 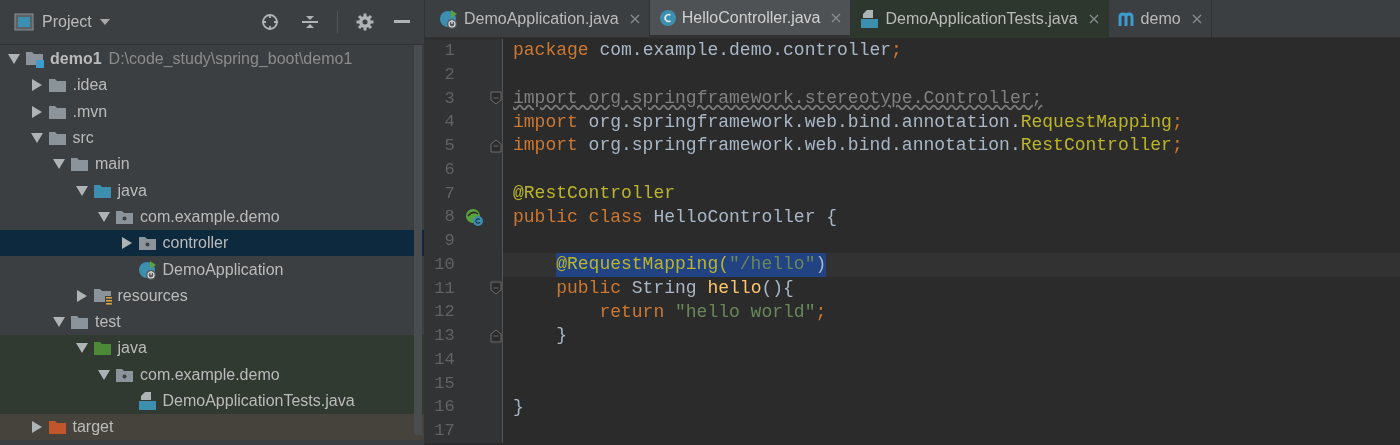 I want to click on minimize-icon, so click(x=402, y=22).